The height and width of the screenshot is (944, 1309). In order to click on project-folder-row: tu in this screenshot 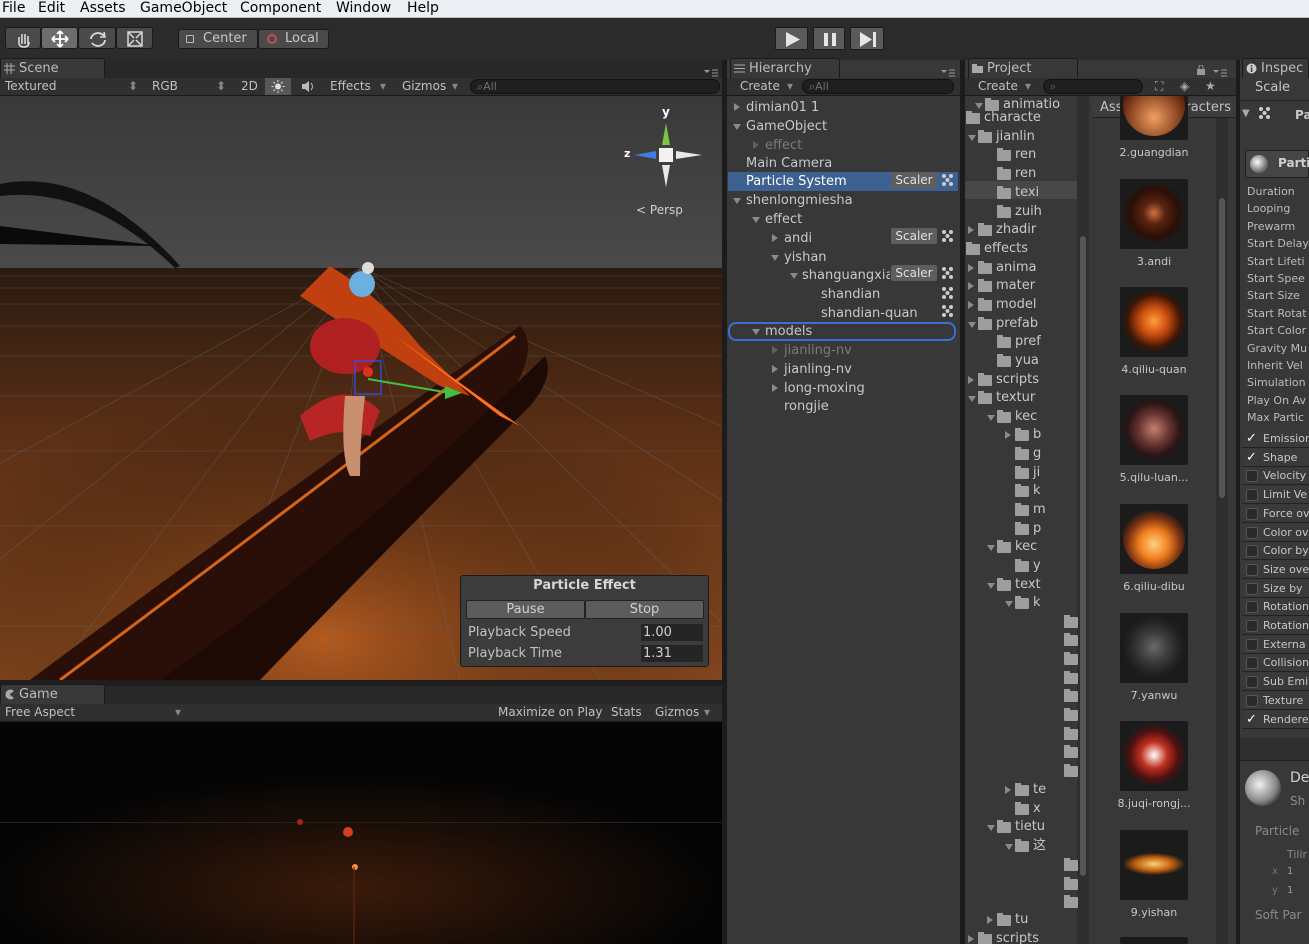, I will do `click(1021, 920)`.